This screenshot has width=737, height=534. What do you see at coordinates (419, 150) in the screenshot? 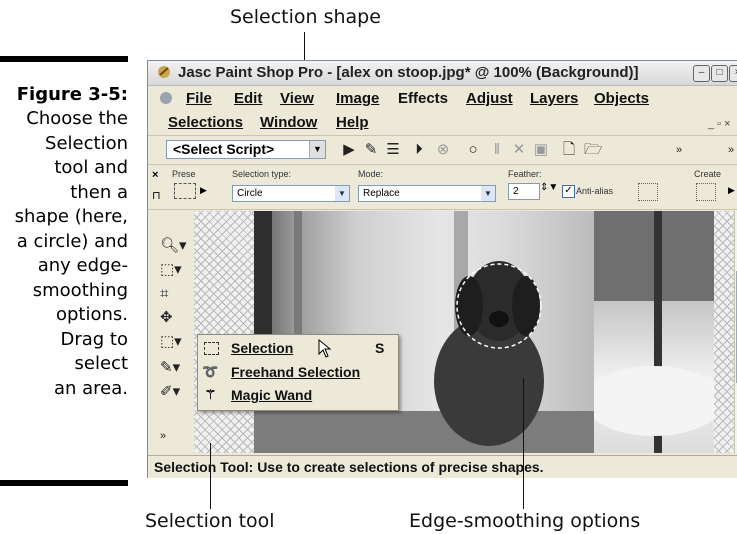
I see `run-batch-icon: ⏵` at bounding box center [419, 150].